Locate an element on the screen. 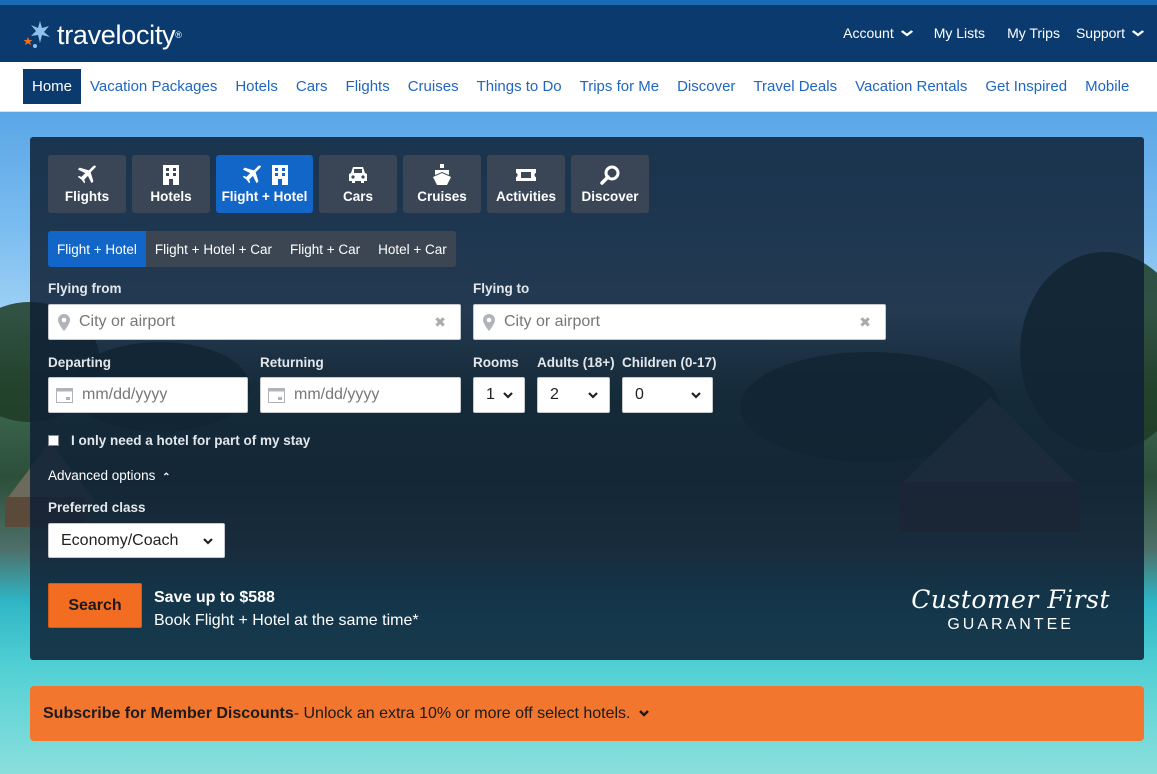 Image resolution: width=1157 pixels, height=774 pixels. nav-flights: Flights is located at coordinates (368, 86).